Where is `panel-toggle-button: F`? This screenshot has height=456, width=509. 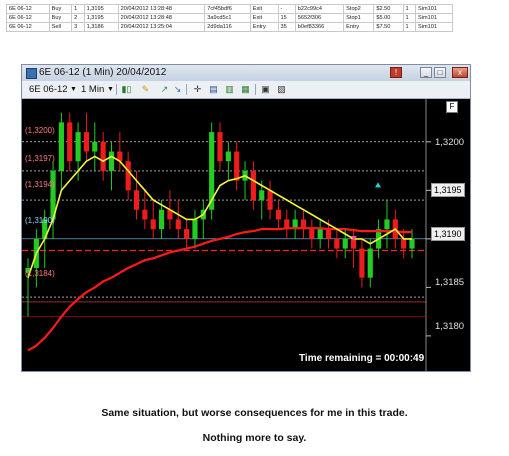 panel-toggle-button: F is located at coordinates (452, 107).